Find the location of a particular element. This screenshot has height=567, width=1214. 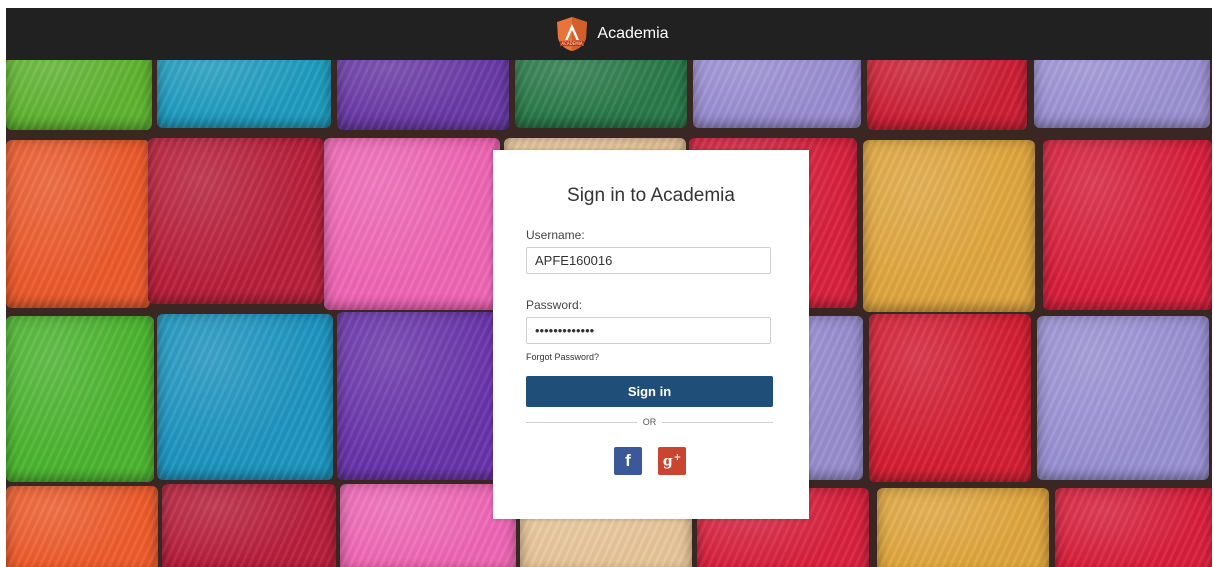

google-plus-login-button: g+ is located at coordinates (672, 461).